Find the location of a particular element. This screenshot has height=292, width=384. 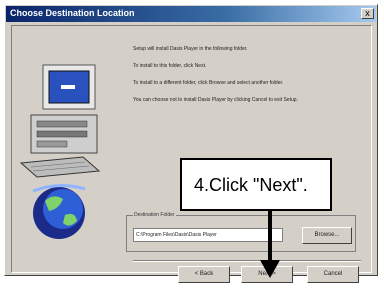

close-icon: x is located at coordinates (367, 13).